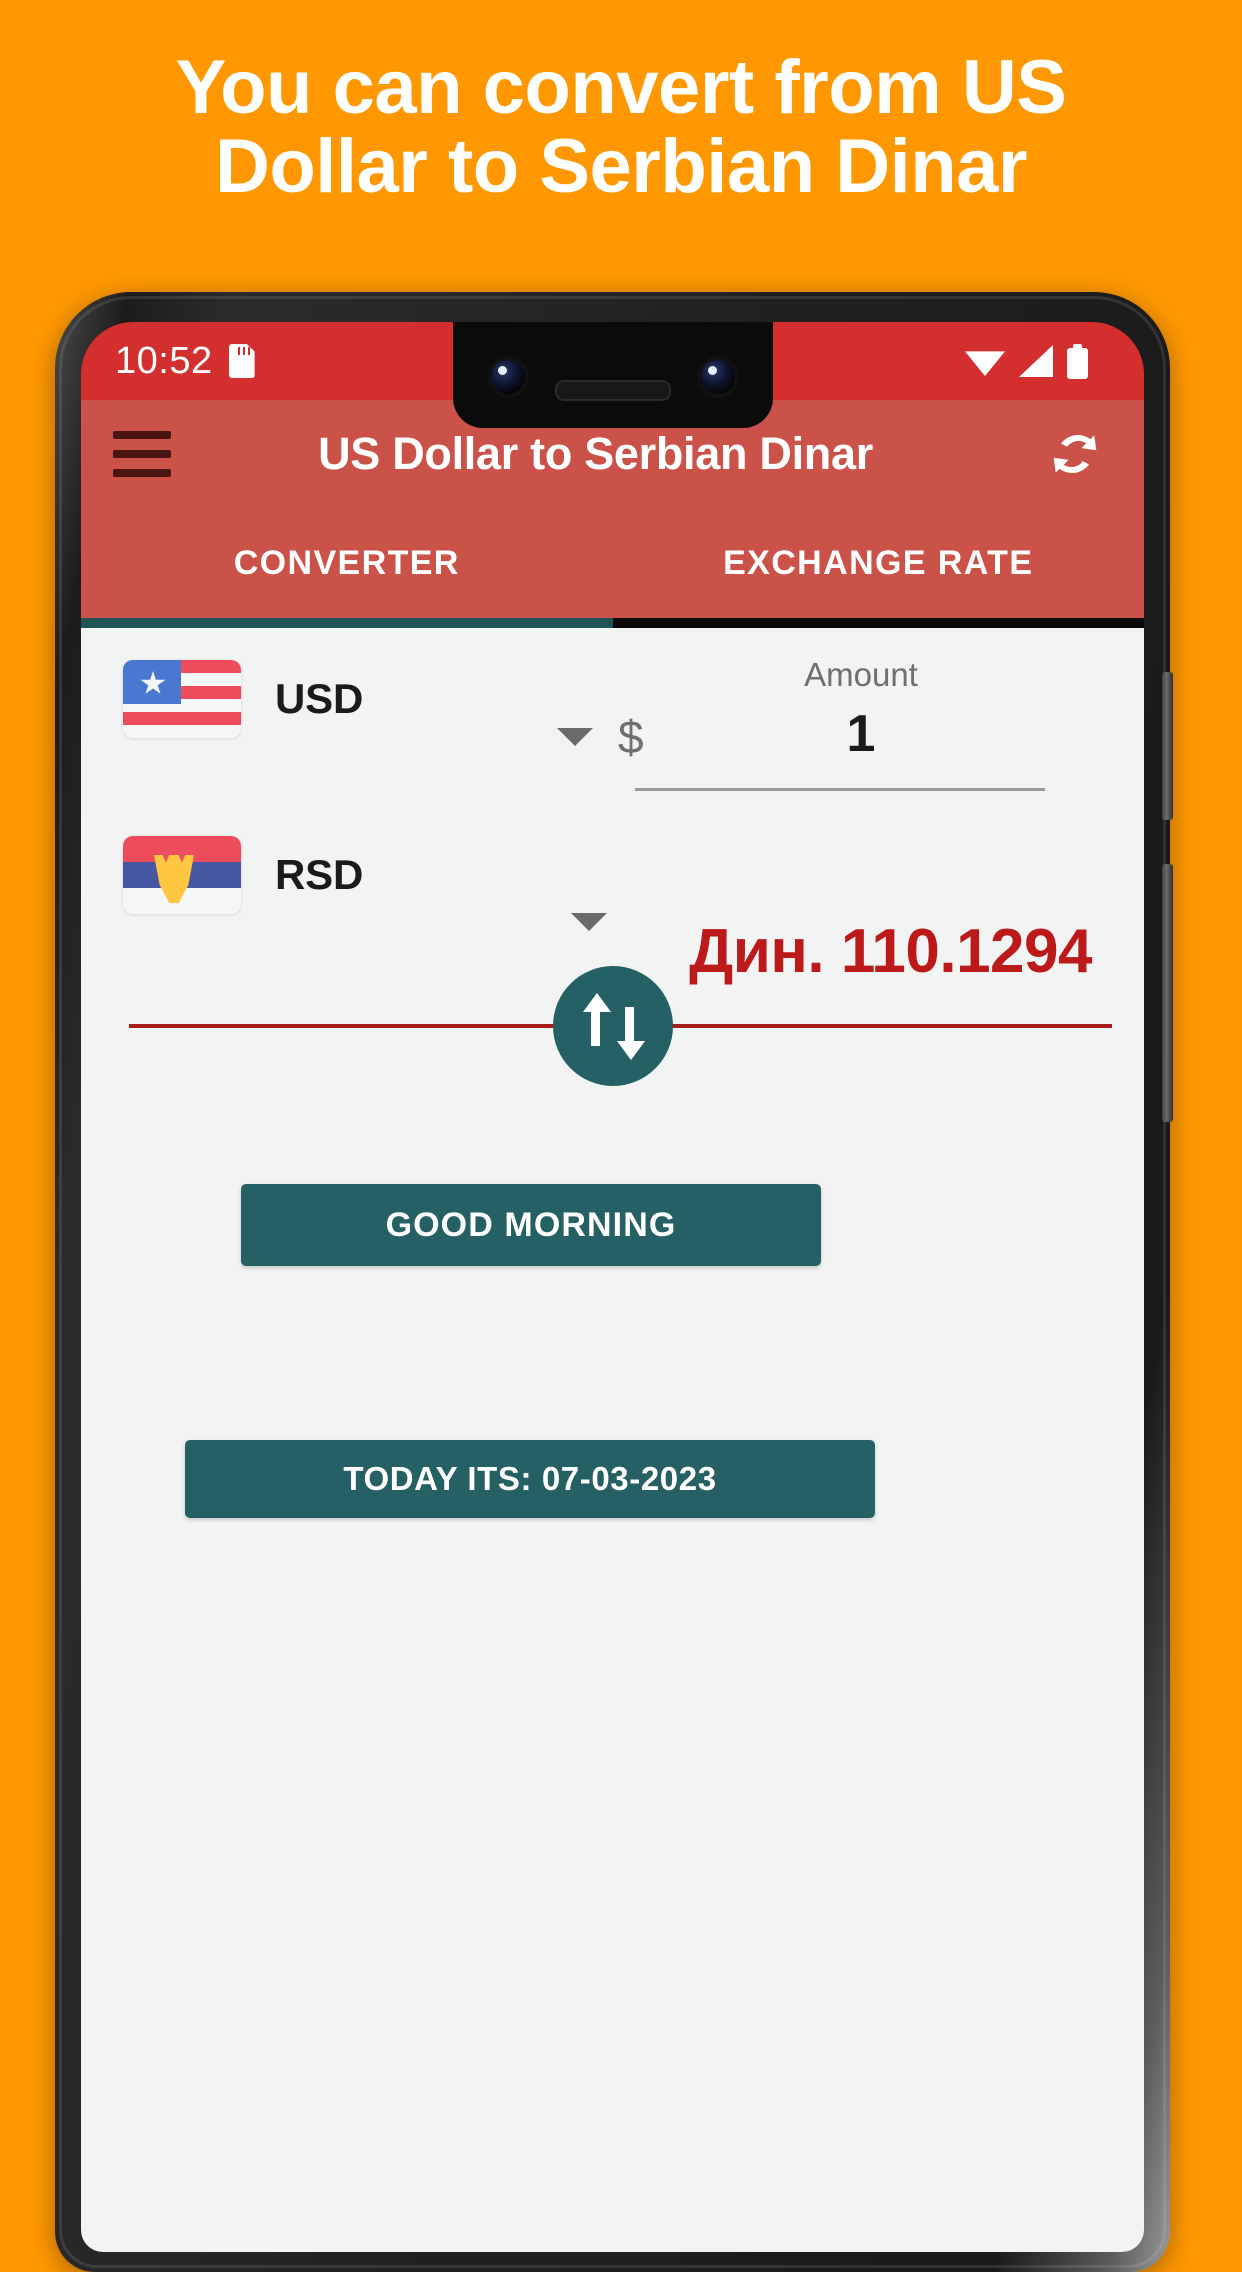  I want to click on swap-currencies-button, so click(612, 1026).